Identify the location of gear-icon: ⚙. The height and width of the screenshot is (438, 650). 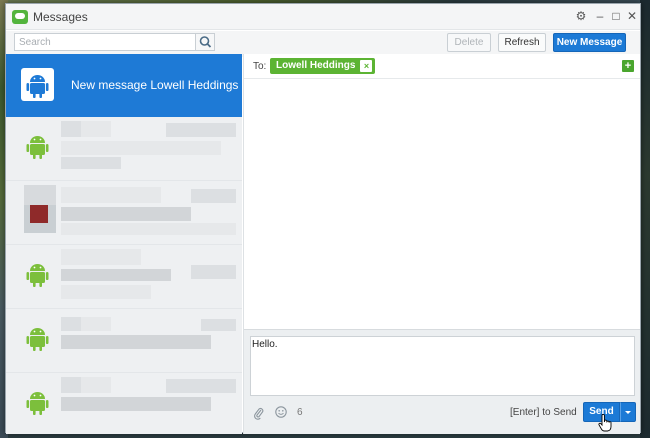
(581, 16).